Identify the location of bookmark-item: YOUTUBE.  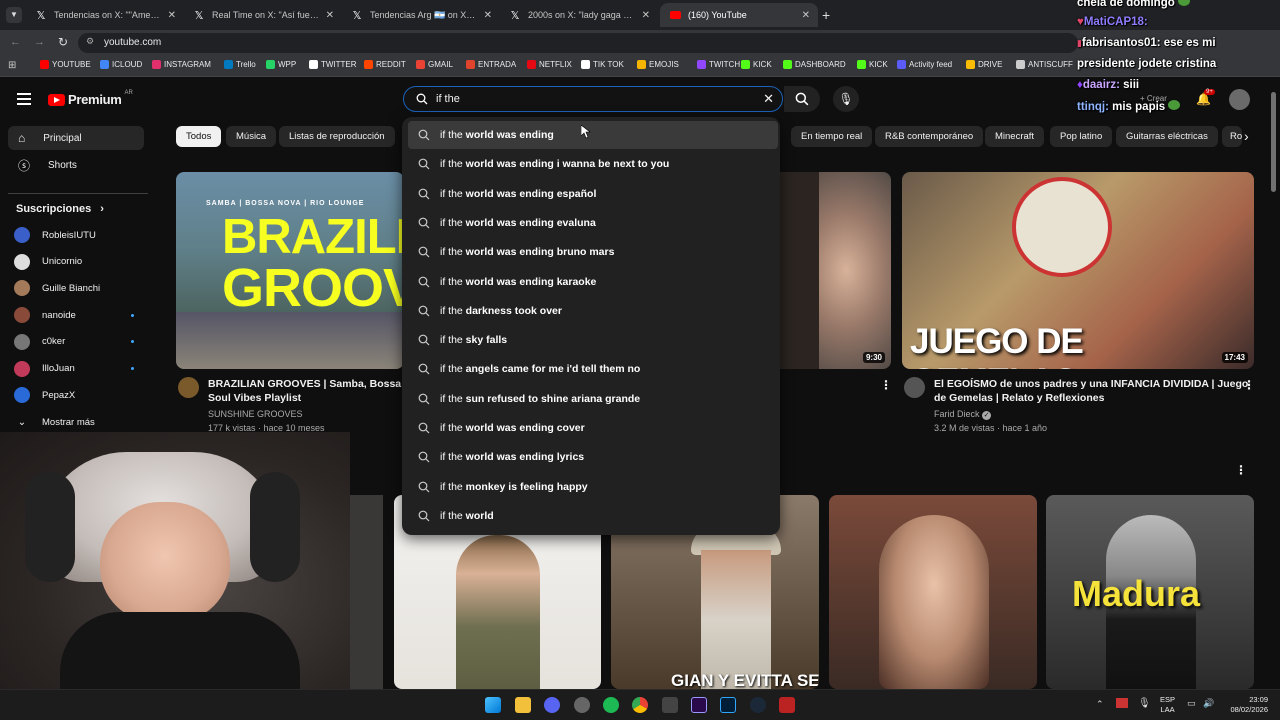
(65, 64).